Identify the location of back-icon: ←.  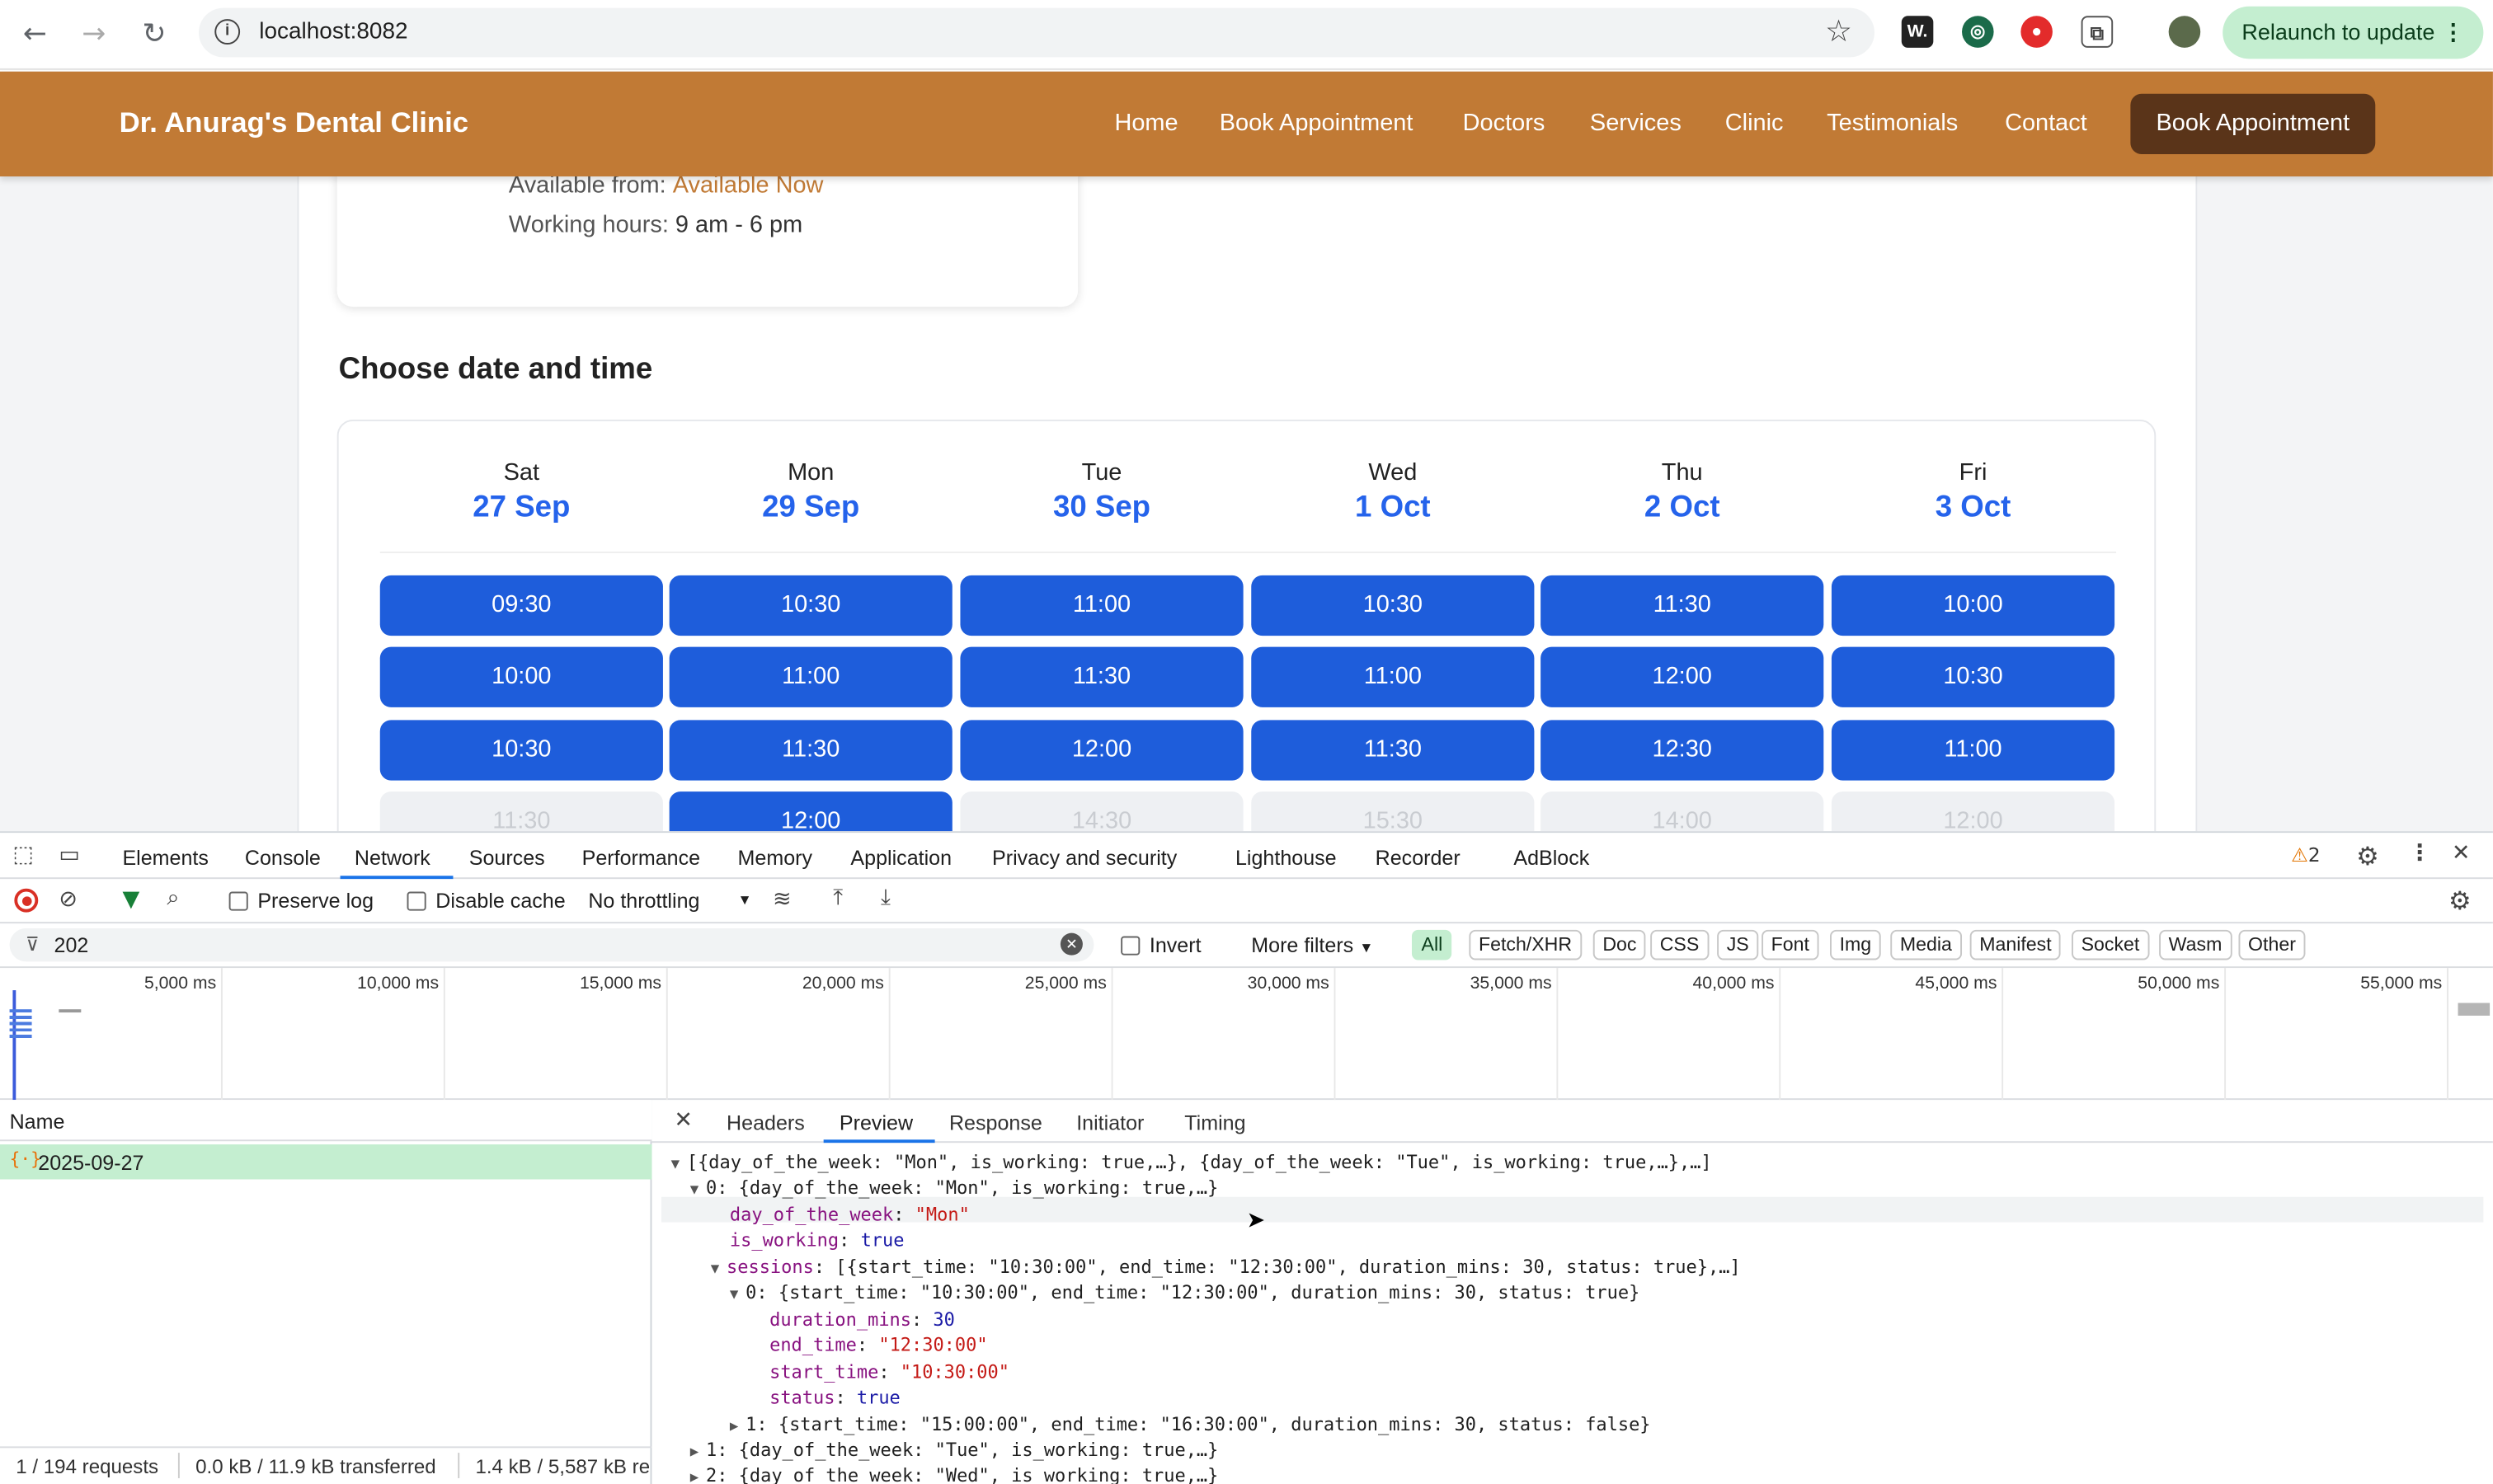
(35, 35).